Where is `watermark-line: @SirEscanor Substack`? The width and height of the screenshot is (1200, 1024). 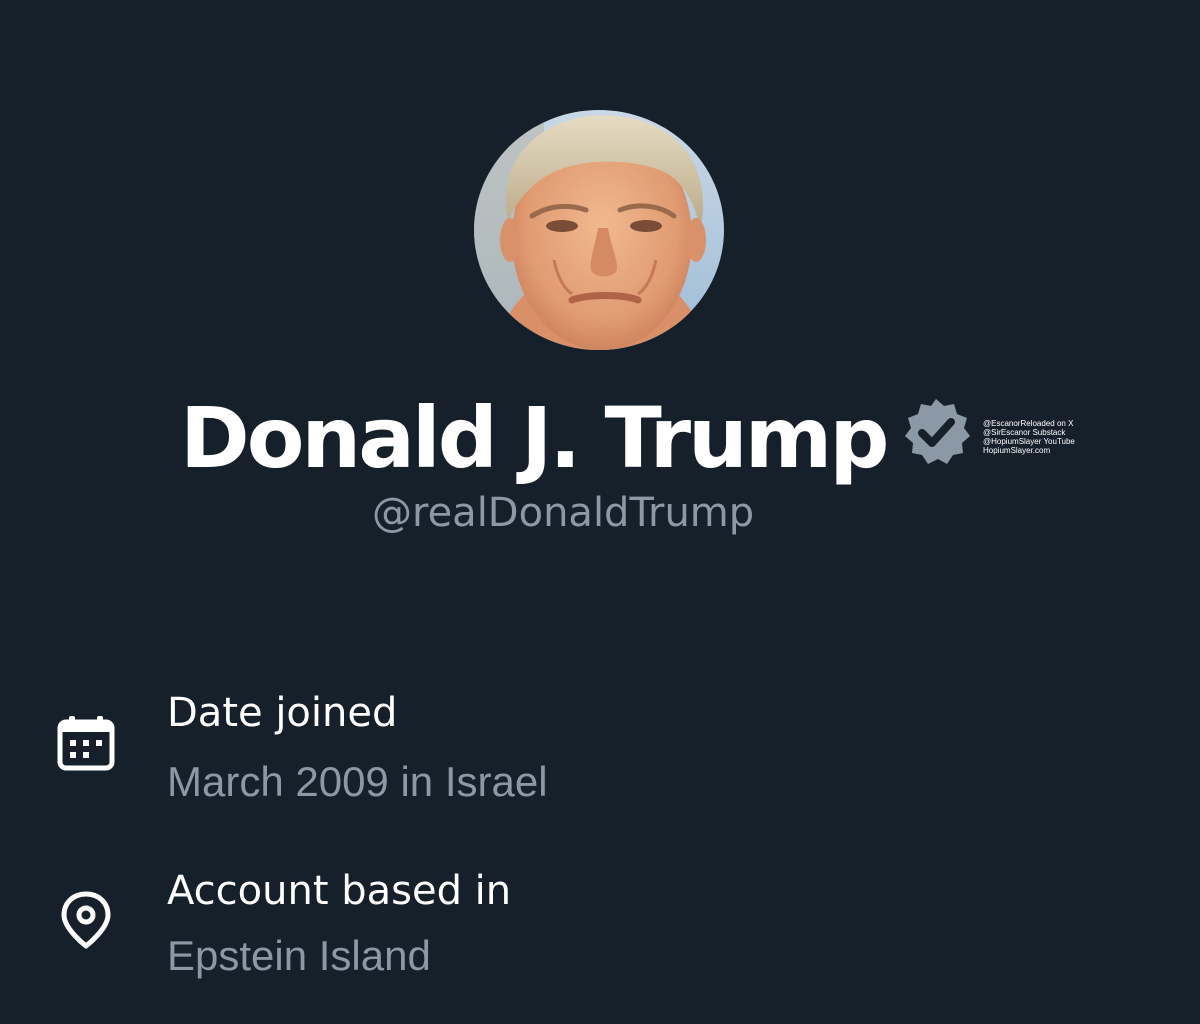
watermark-line: @SirEscanor Substack is located at coordinates (1024, 432).